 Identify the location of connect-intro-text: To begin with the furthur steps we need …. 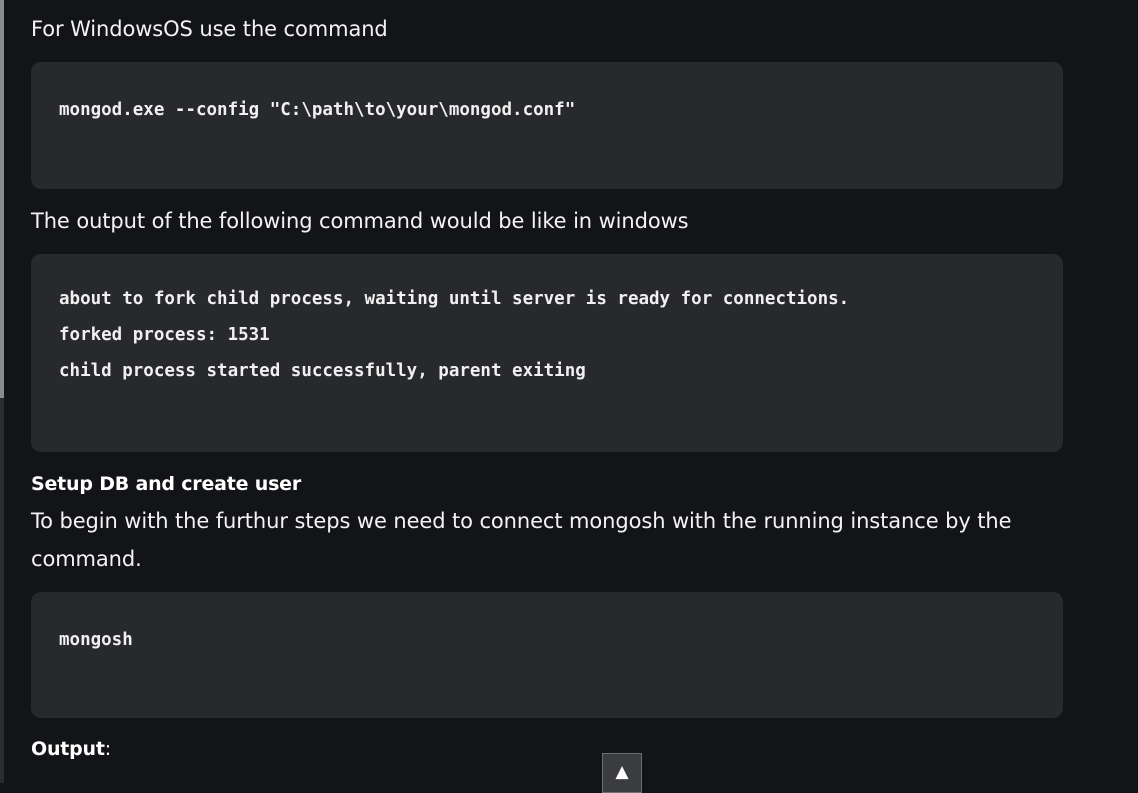
(521, 540).